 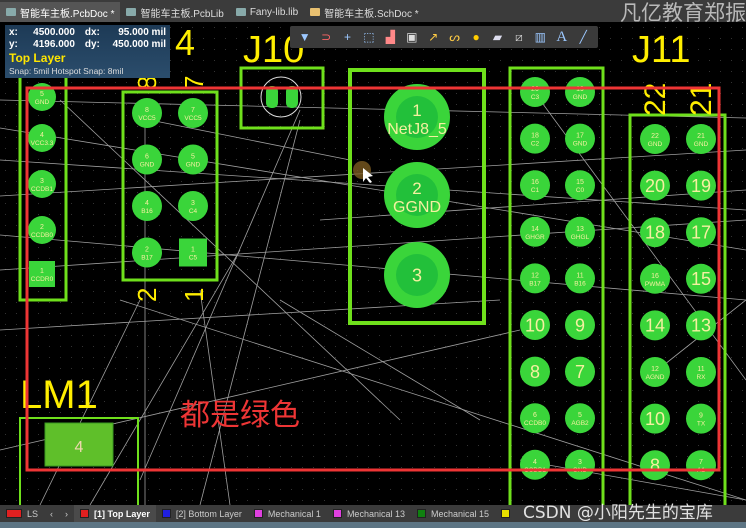 I want to click on pad-19: 19, so click(x=701, y=185).